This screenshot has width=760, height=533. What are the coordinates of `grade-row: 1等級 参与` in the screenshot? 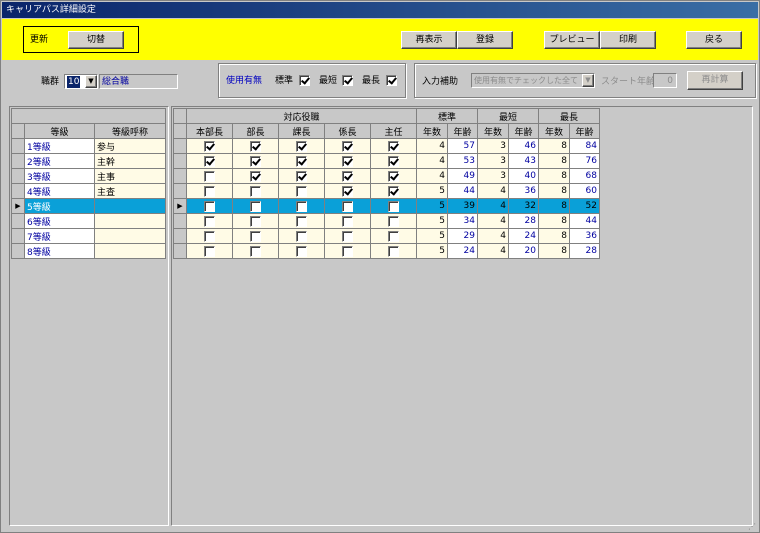 It's located at (88, 146).